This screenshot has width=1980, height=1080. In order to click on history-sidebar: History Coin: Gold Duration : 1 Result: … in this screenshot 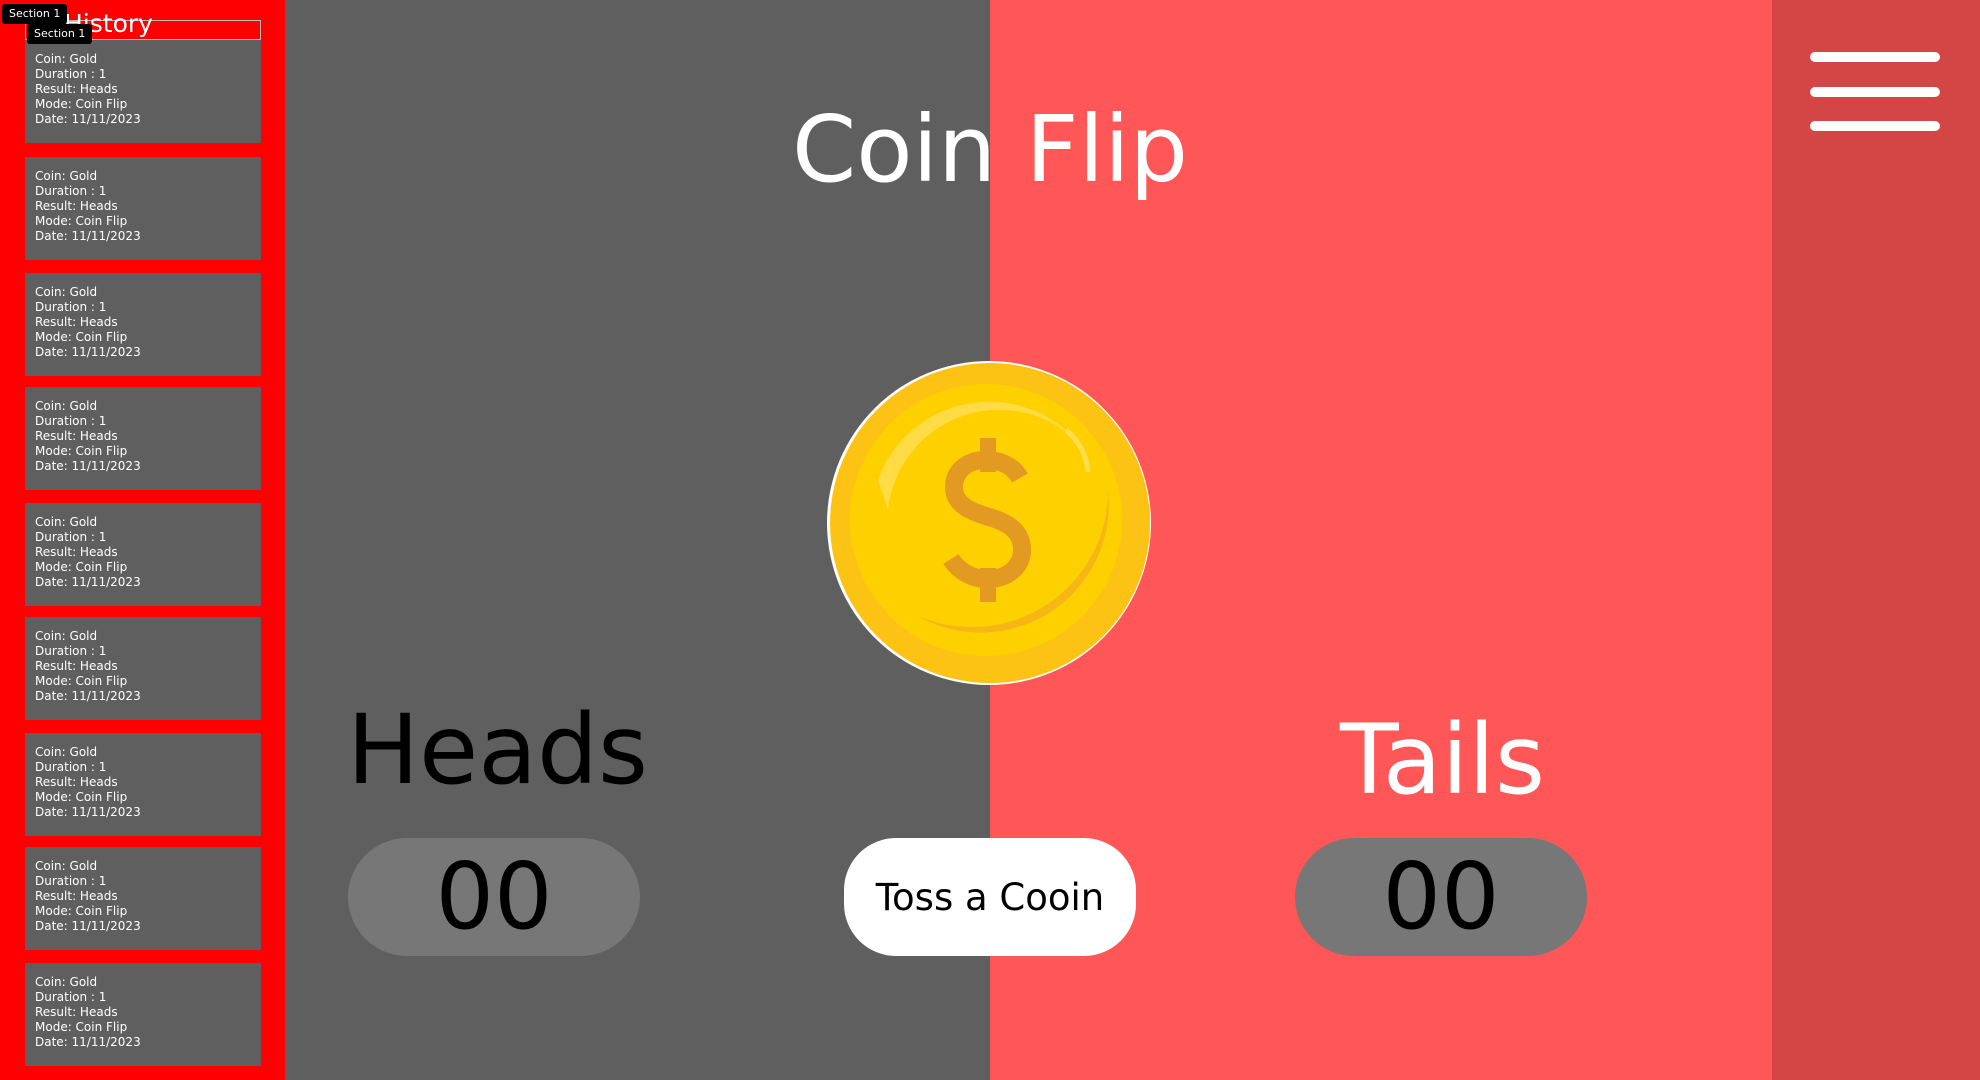, I will do `click(142, 540)`.